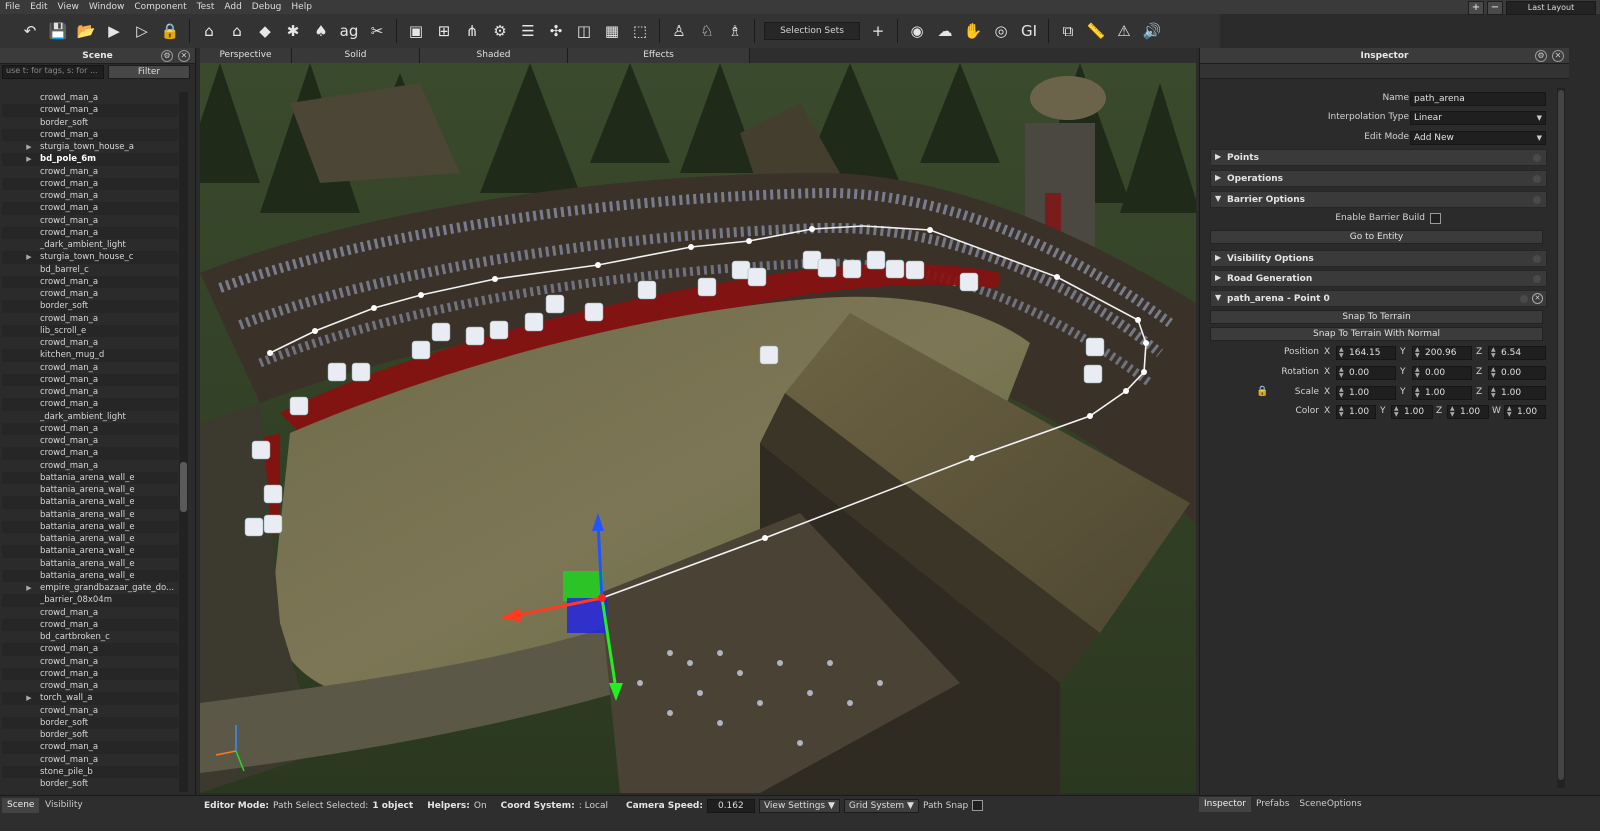  I want to click on inspector-scrollbar, so click(1561, 438).